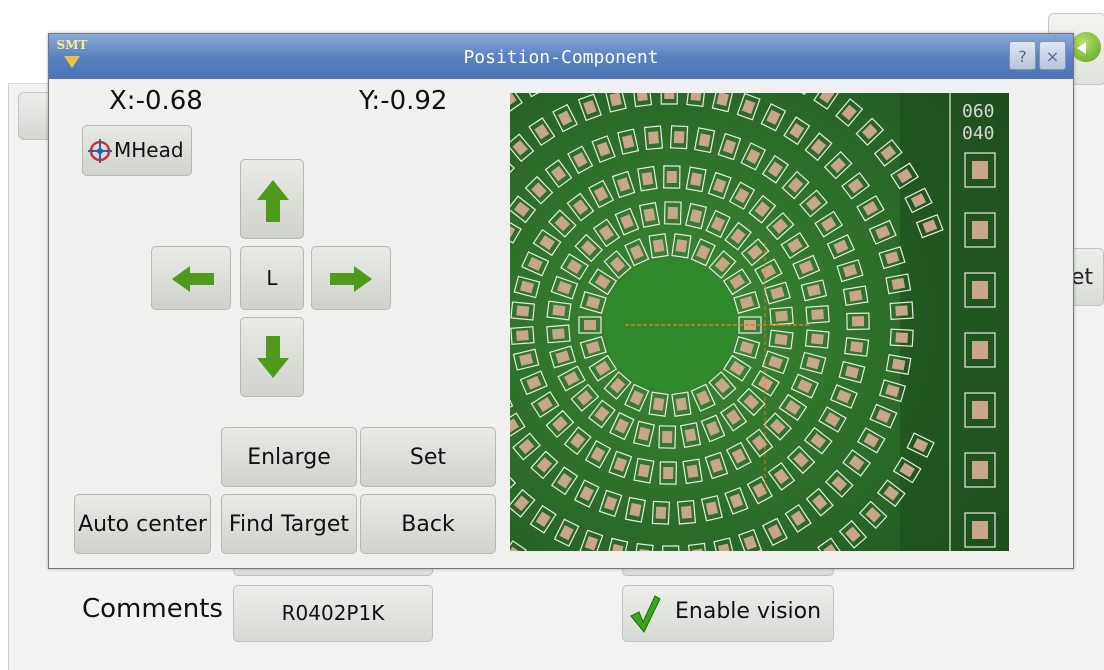 The image size is (1104, 670). Describe the element at coordinates (156, 101) in the screenshot. I see `x-coordinate: X:-0.68` at that location.